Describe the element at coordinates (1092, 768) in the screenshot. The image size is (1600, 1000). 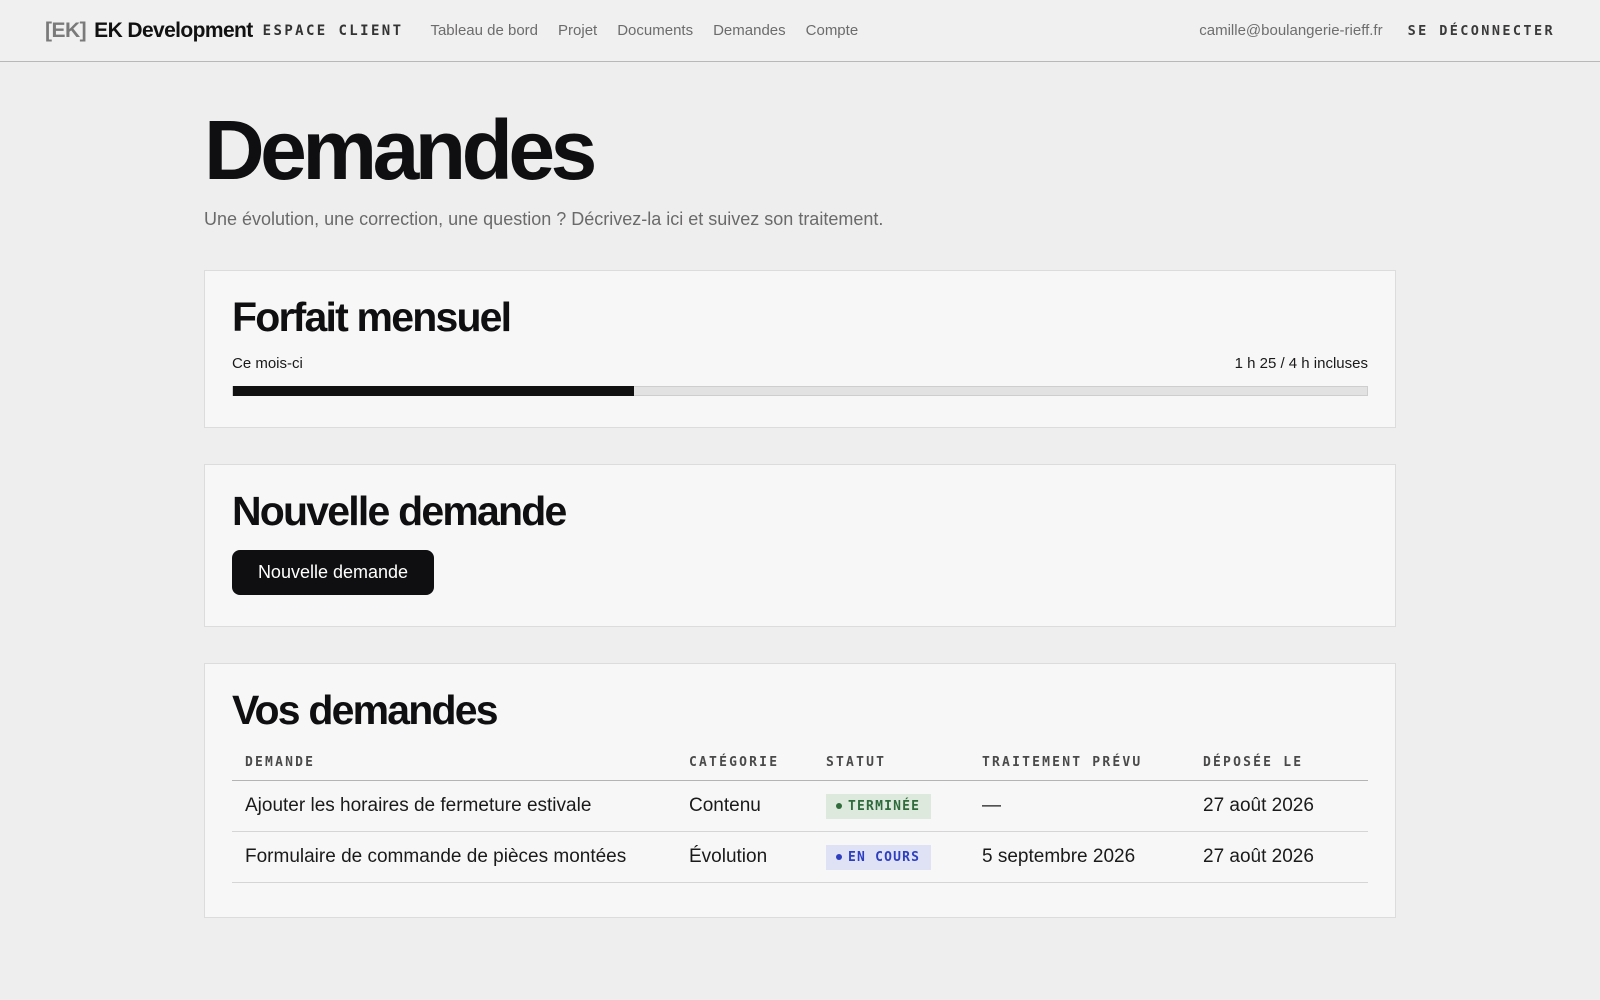
I see `column-header-traitement: TRAITEMENT PRÉVU` at that location.